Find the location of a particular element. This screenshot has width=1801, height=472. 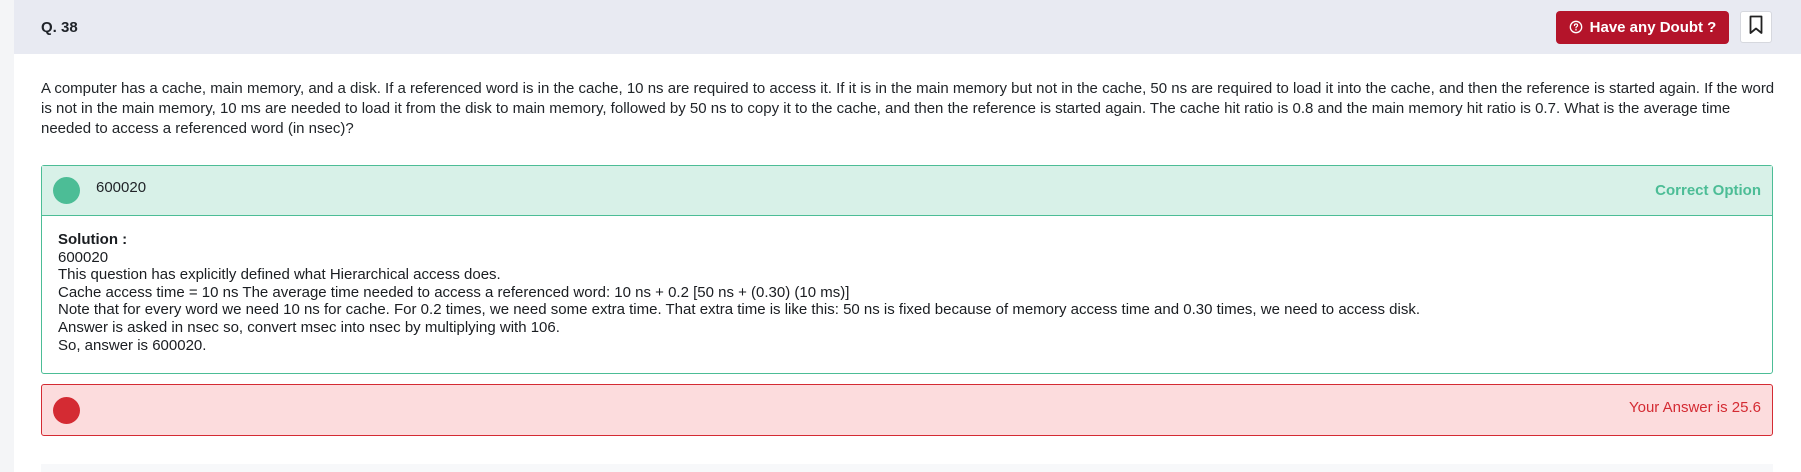

have-any-doubt-button: Have any Doubt ? is located at coordinates (1642, 27).